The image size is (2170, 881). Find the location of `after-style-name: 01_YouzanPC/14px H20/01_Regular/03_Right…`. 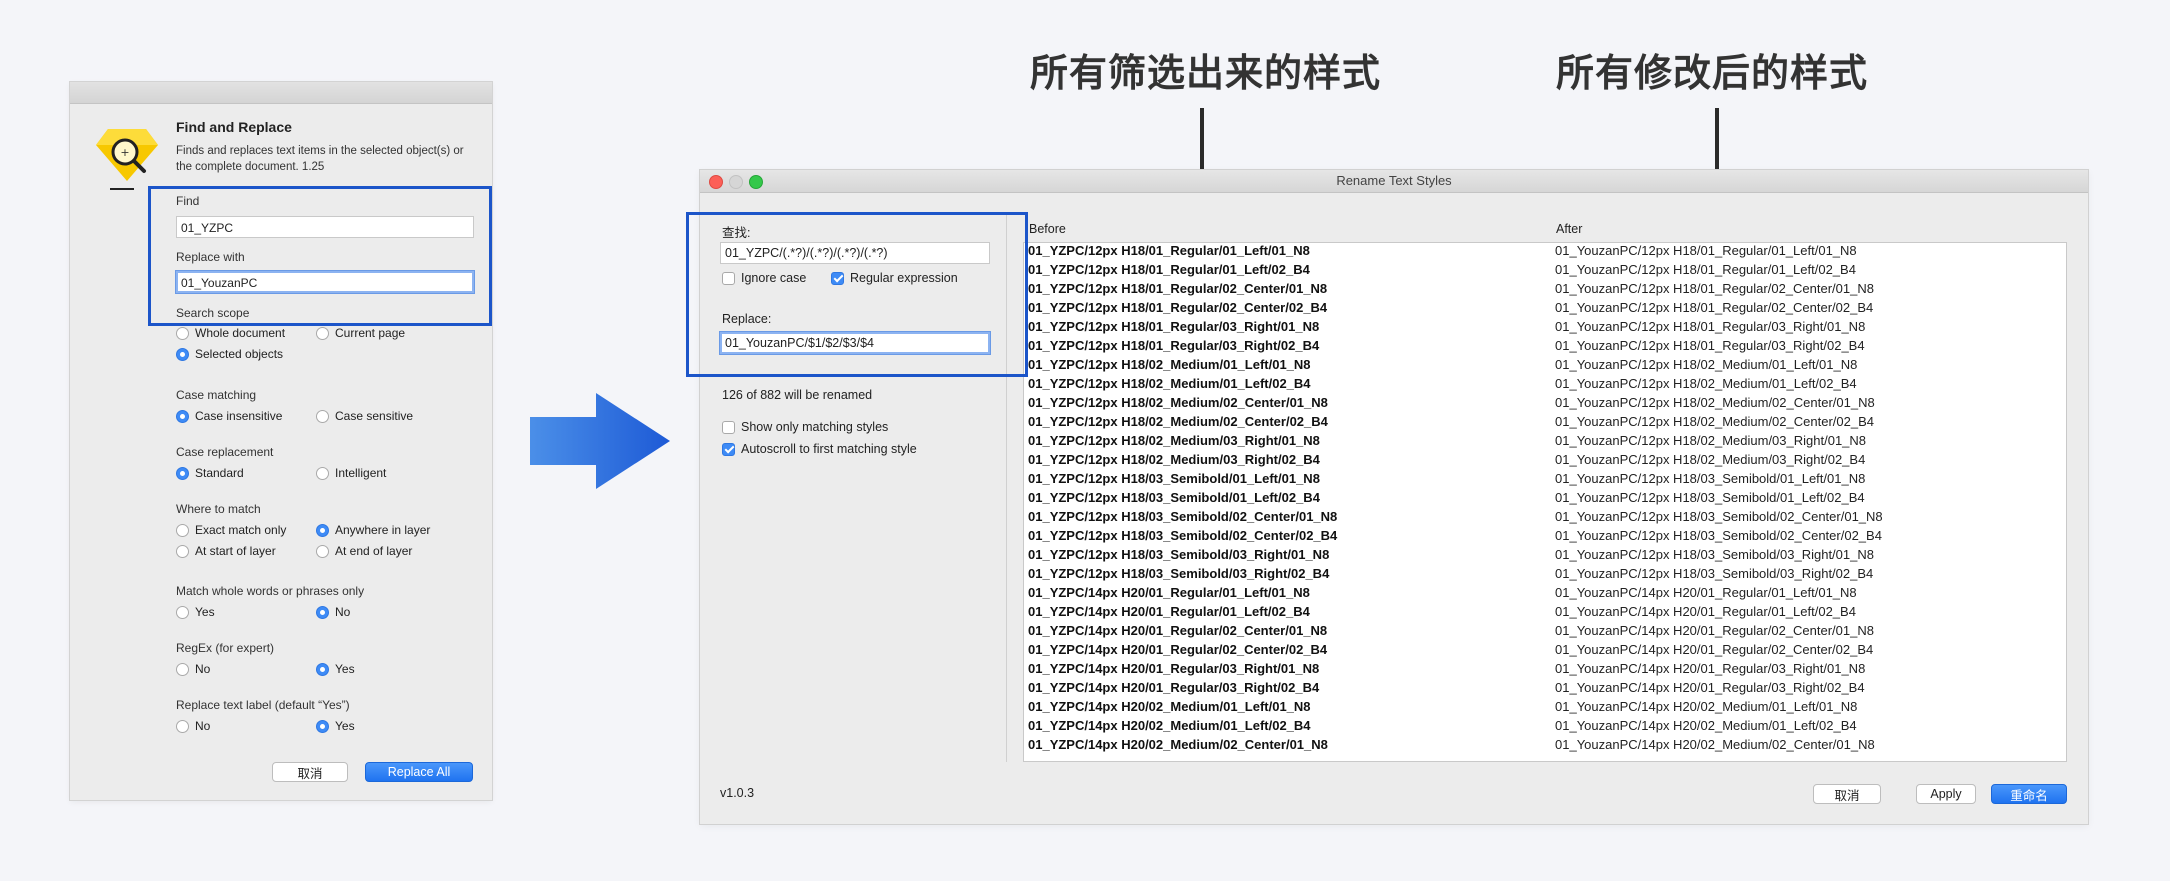

after-style-name: 01_YouzanPC/14px H20/01_Regular/03_Right… is located at coordinates (1710, 668).